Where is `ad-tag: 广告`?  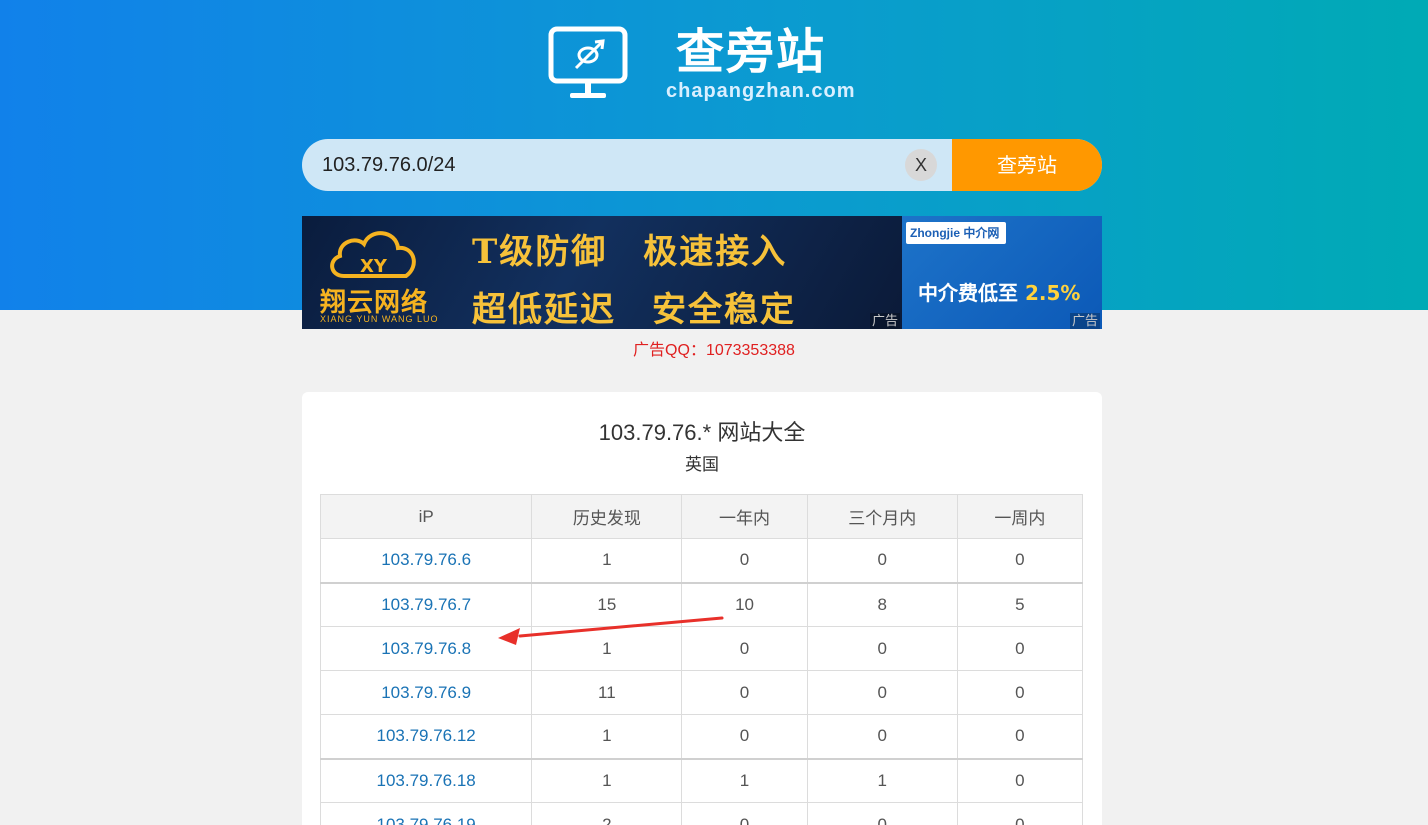
ad-tag: 广告 is located at coordinates (884, 321).